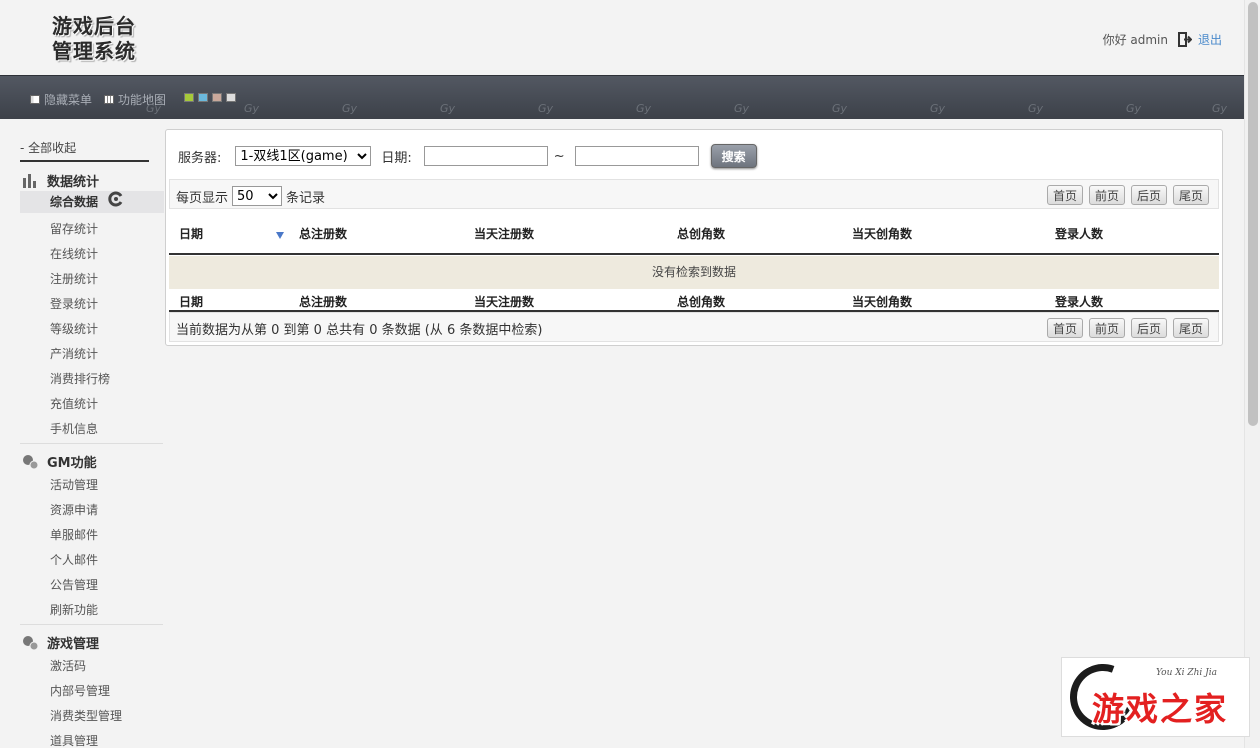 Image resolution: width=1260 pixels, height=748 pixels. Describe the element at coordinates (303, 156) in the screenshot. I see `server-select: 1-双线1区(game)` at that location.